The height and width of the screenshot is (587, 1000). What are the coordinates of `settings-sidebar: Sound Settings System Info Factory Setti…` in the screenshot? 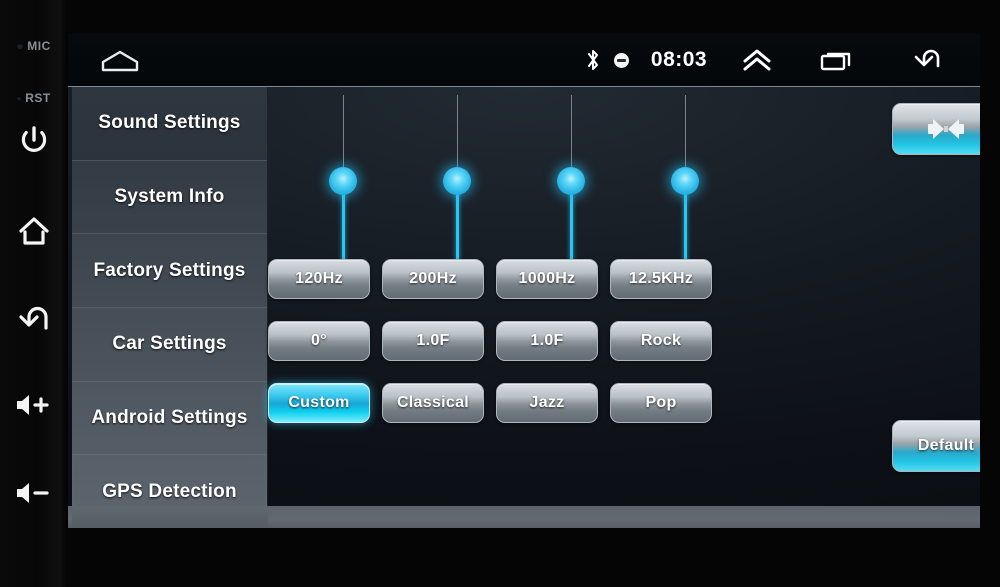 It's located at (170, 307).